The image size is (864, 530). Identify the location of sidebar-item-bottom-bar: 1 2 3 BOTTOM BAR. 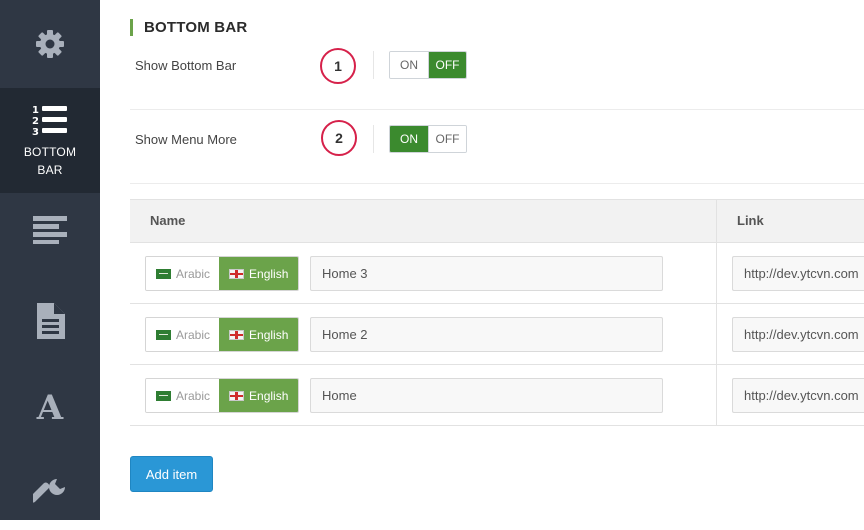
(50, 140).